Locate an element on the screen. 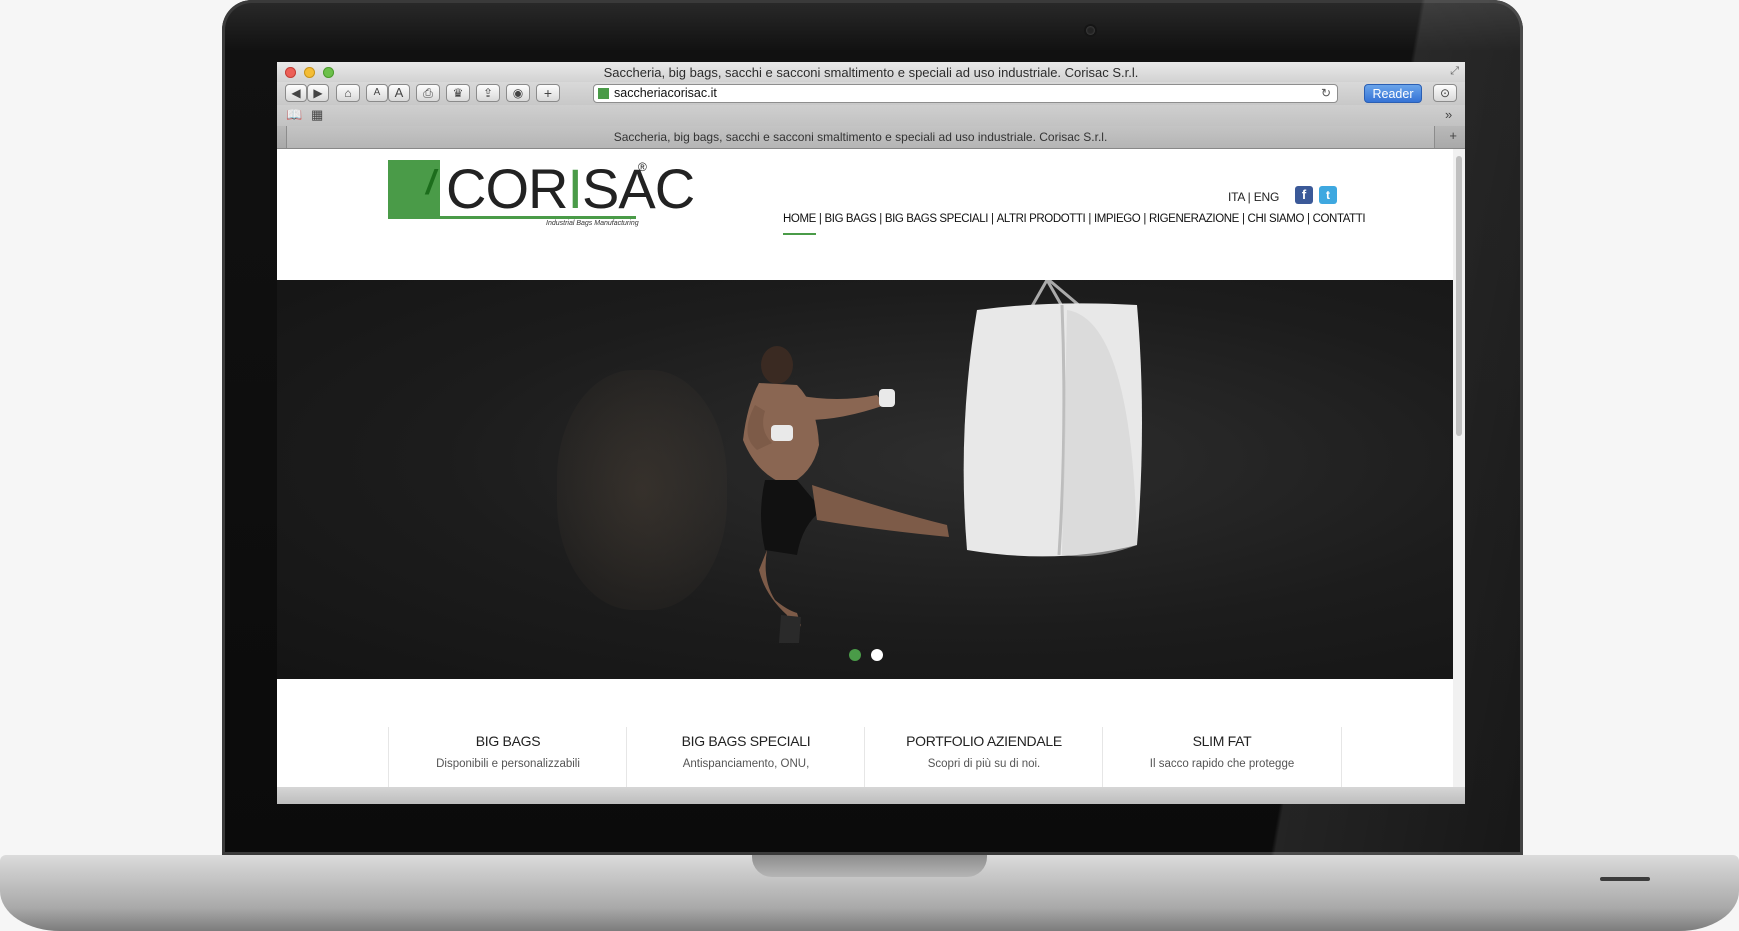 This screenshot has width=1739, height=931. feature-title: BIG BAGS SPECIALI is located at coordinates (746, 741).